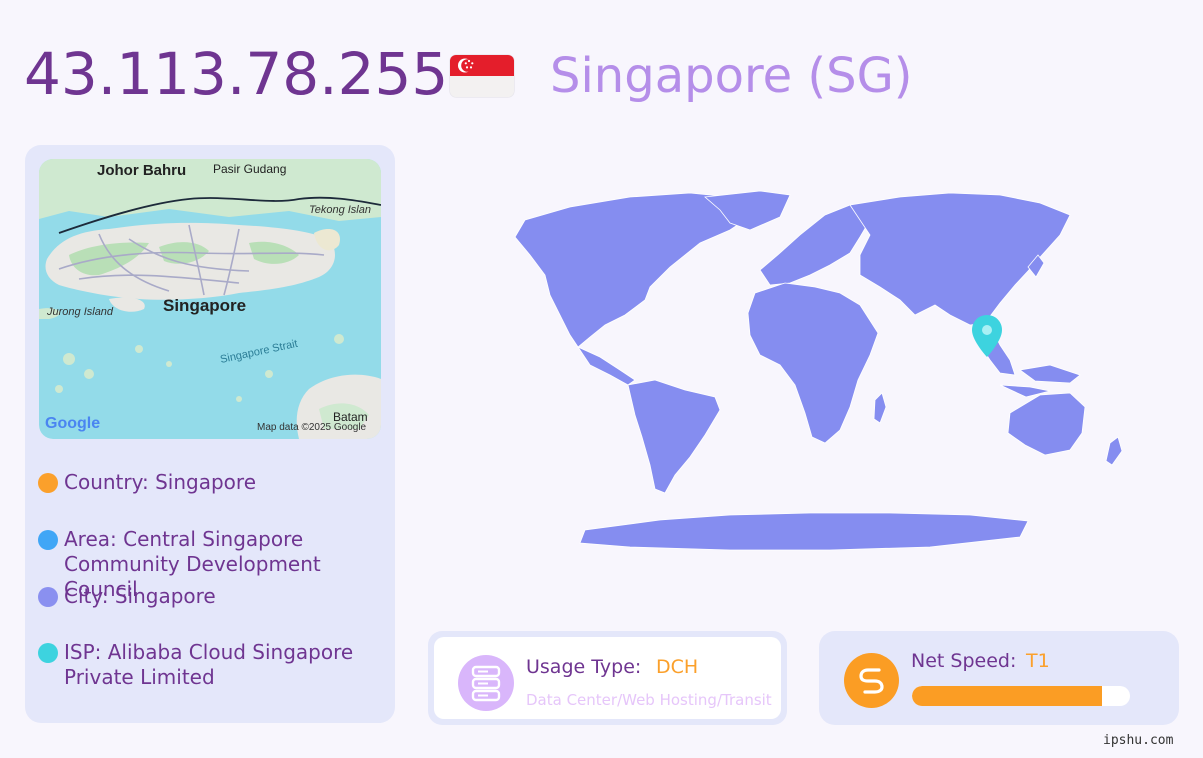 The height and width of the screenshot is (758, 1203). What do you see at coordinates (236, 74) in the screenshot?
I see `ip-address: 43.113.78.255` at bounding box center [236, 74].